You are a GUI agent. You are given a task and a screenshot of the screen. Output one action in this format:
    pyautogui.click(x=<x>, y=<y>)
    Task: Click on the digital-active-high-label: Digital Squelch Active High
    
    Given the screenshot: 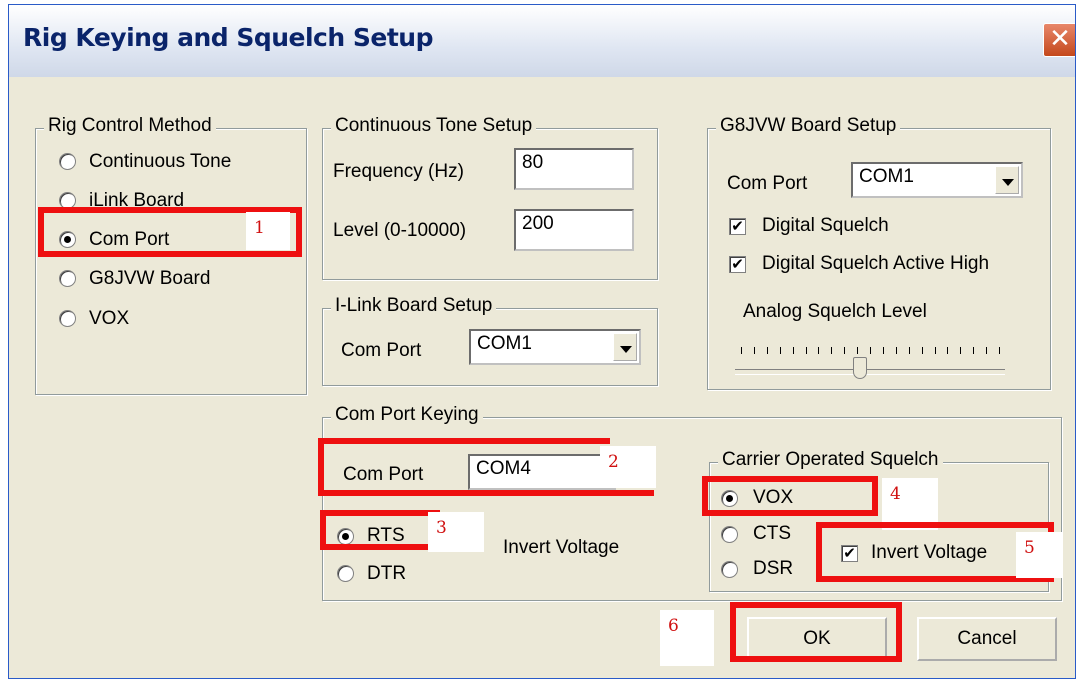 What is the action you would take?
    pyautogui.click(x=876, y=263)
    